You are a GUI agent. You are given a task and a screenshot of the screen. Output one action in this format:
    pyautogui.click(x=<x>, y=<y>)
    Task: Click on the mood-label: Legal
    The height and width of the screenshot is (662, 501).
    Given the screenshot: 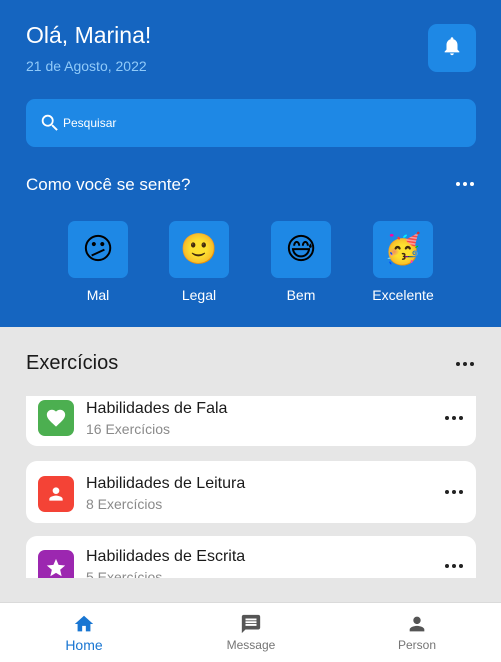 What is the action you would take?
    pyautogui.click(x=199, y=295)
    